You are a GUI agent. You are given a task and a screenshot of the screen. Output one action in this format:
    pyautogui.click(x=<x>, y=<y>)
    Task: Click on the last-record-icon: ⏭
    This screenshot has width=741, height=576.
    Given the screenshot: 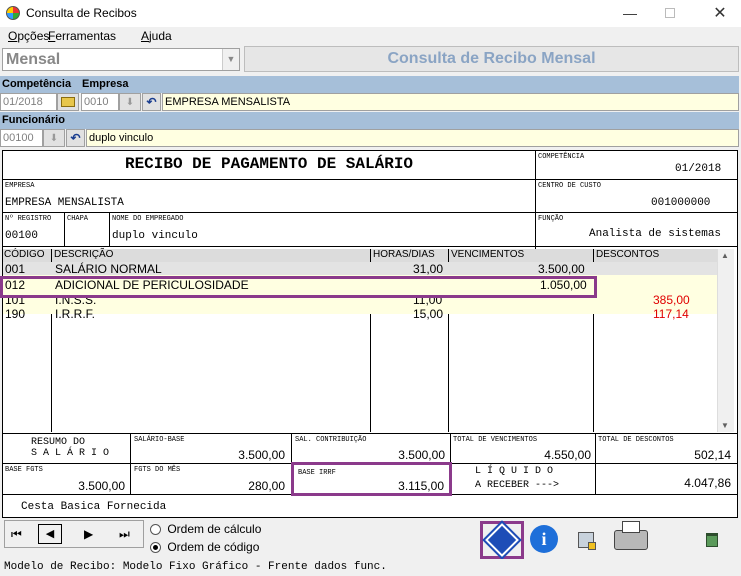 What is the action you would take?
    pyautogui.click(x=124, y=534)
    